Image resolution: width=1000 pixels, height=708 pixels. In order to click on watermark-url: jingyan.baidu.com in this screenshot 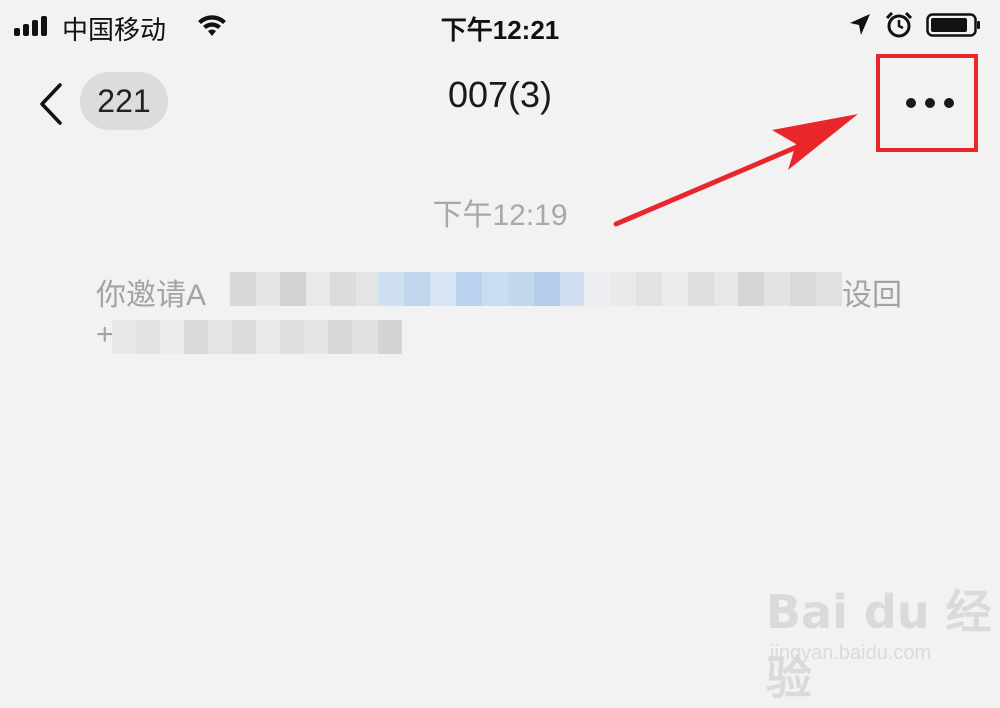, I will do `click(851, 653)`.